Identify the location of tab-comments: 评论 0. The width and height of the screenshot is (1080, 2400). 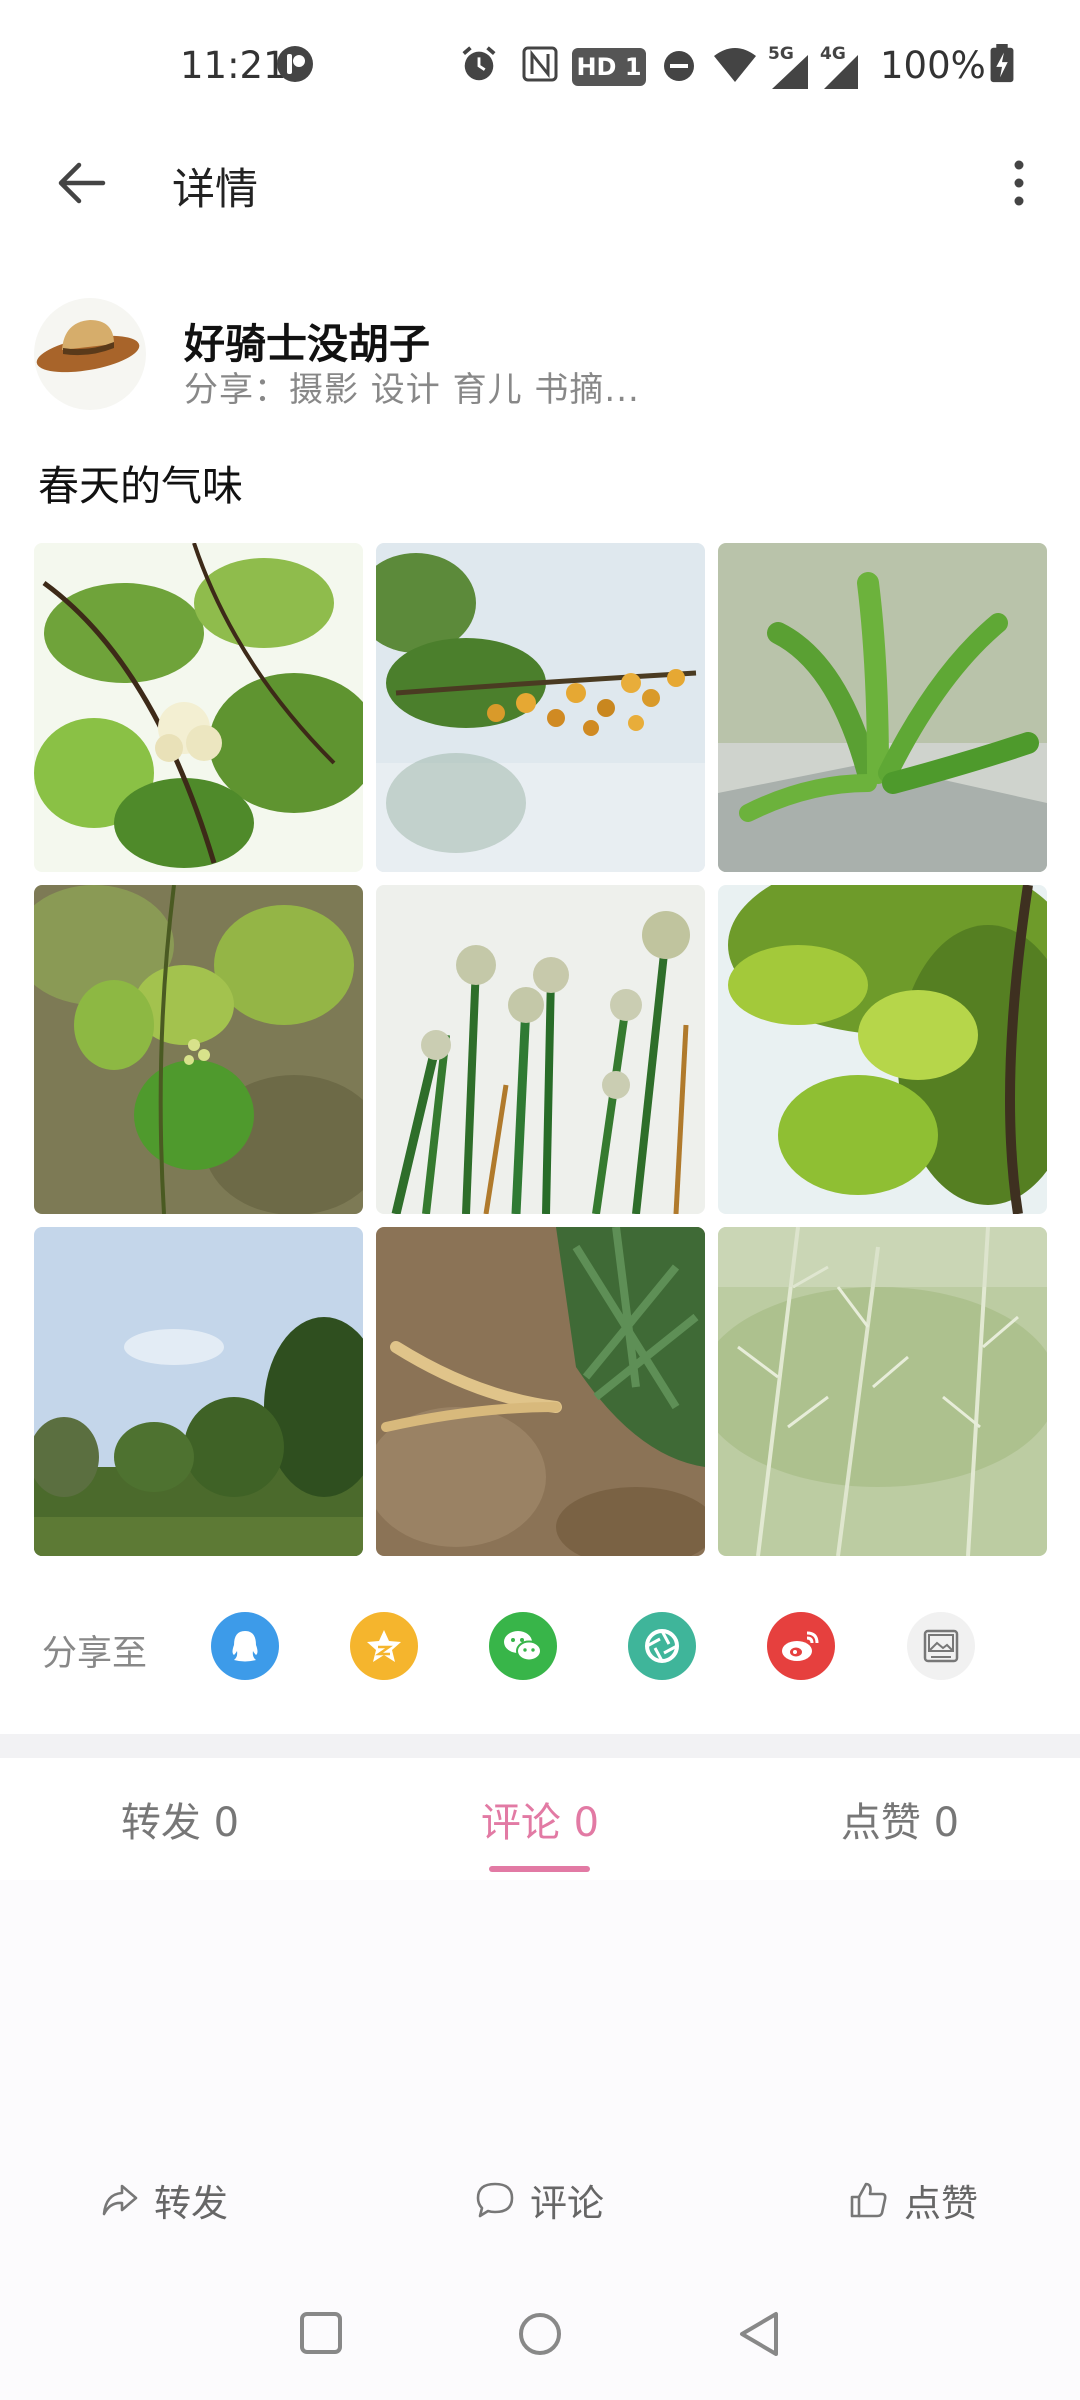
(540, 1819).